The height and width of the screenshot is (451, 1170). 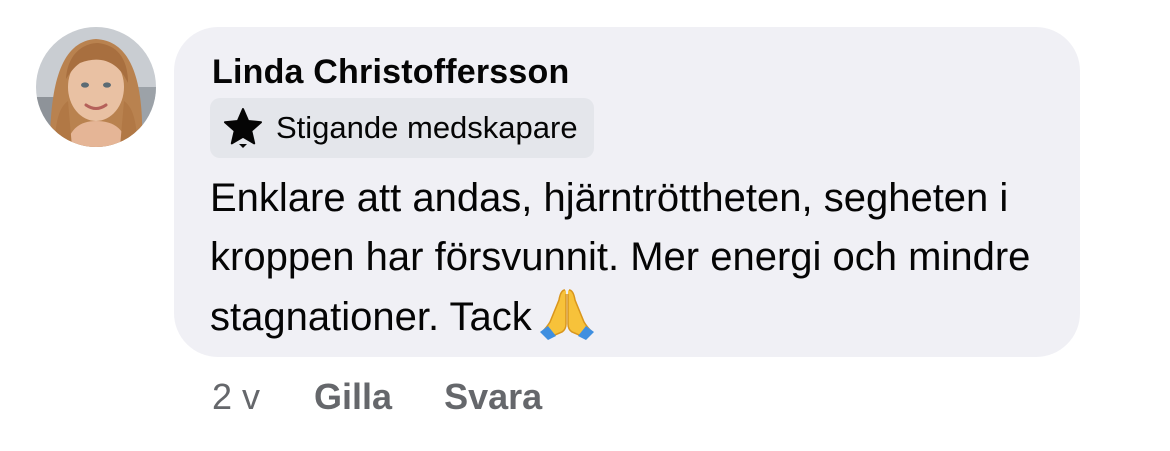 What do you see at coordinates (427, 127) in the screenshot?
I see `badge-label: Stigande medskapare` at bounding box center [427, 127].